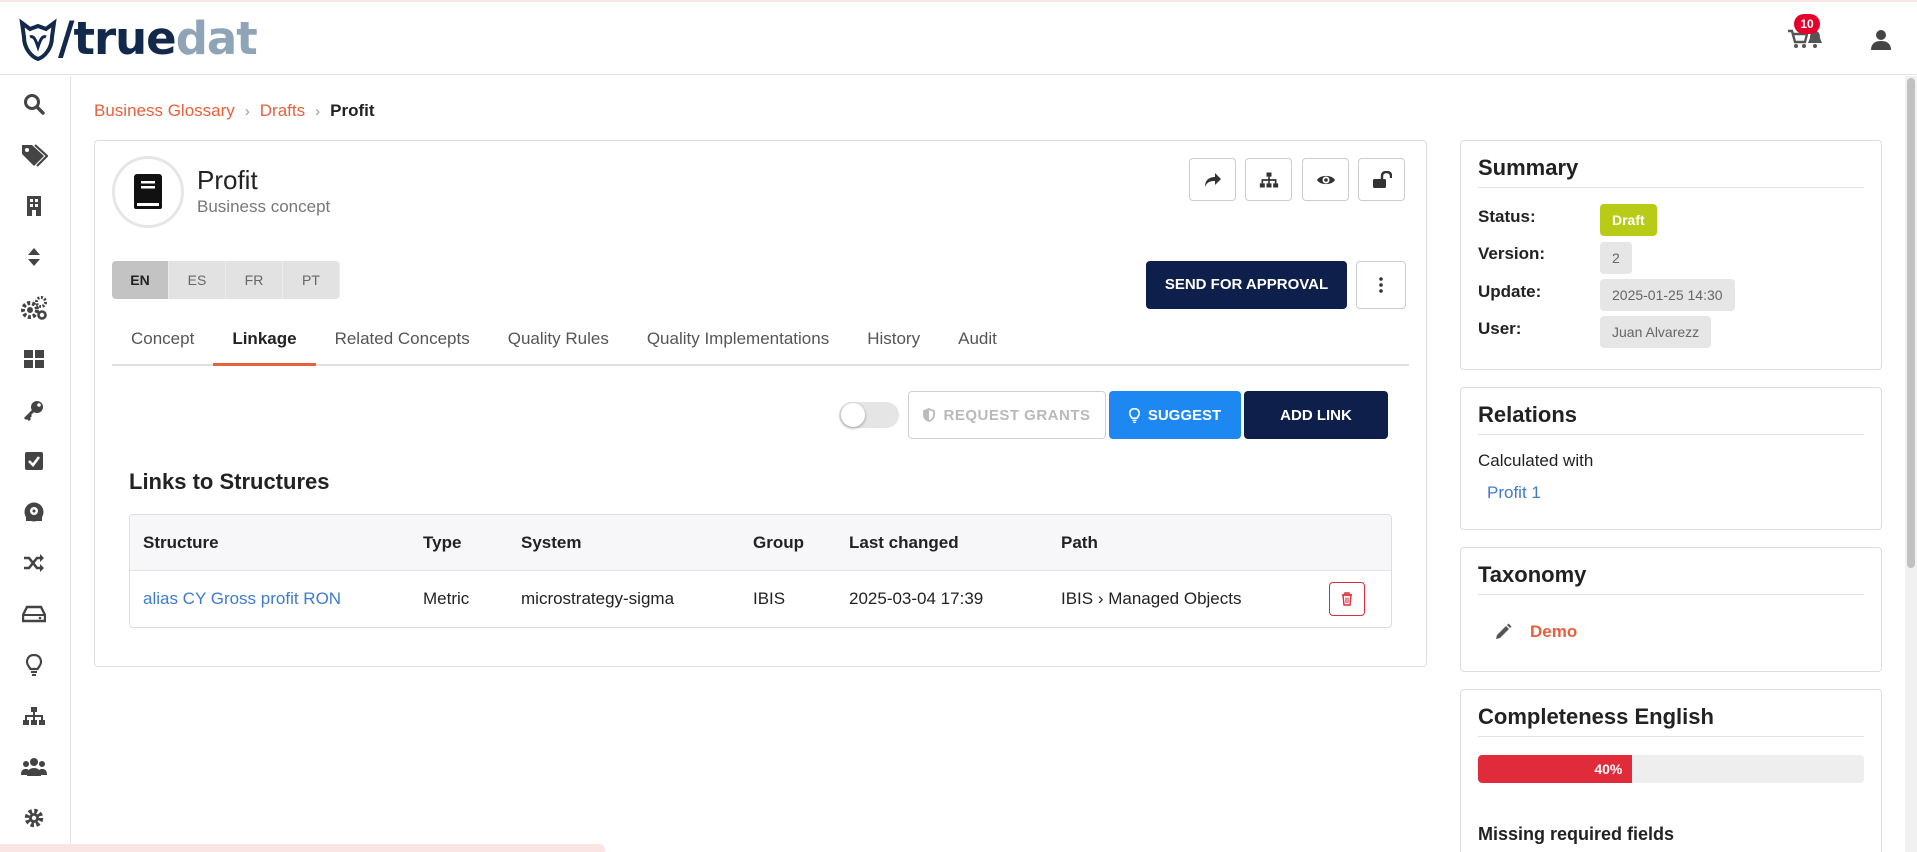 This screenshot has width=1917, height=852. I want to click on eye-icon, so click(1325, 179).